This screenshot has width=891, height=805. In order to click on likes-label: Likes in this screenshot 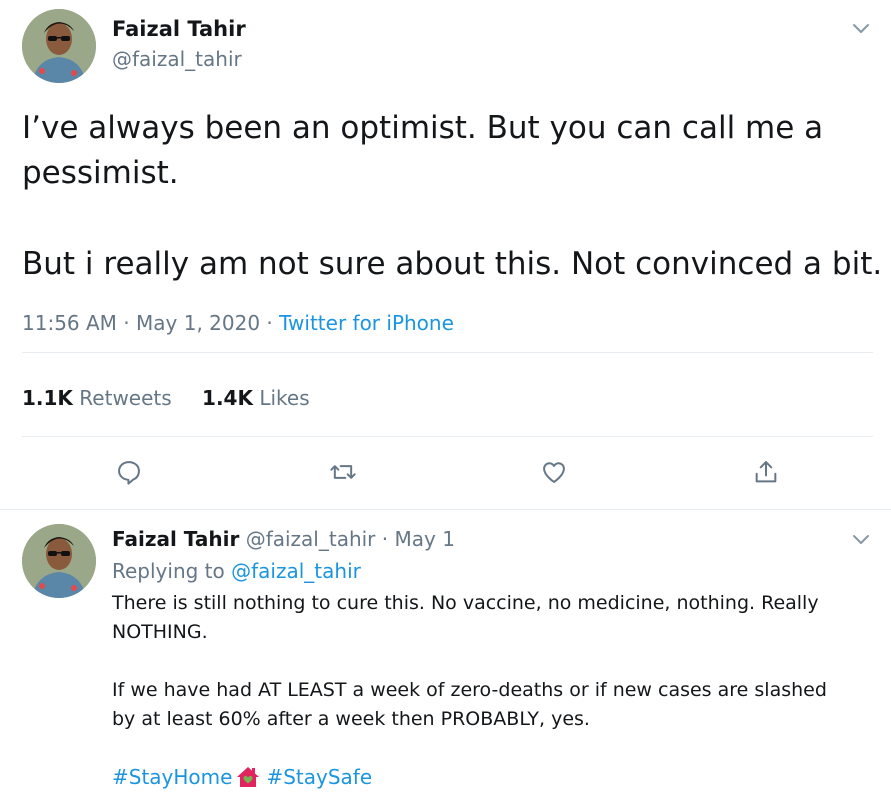, I will do `click(284, 398)`.